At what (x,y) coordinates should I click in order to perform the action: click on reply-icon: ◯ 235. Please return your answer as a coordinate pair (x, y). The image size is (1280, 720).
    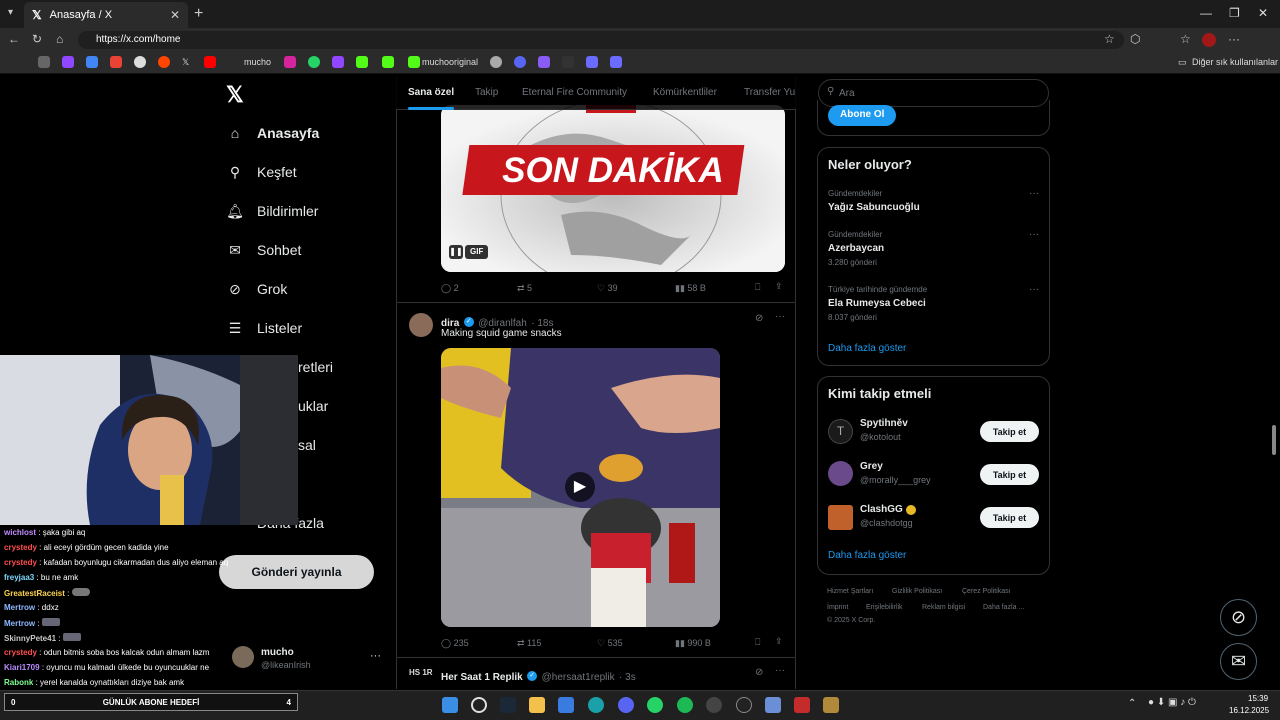
    Looking at the image, I should click on (455, 643).